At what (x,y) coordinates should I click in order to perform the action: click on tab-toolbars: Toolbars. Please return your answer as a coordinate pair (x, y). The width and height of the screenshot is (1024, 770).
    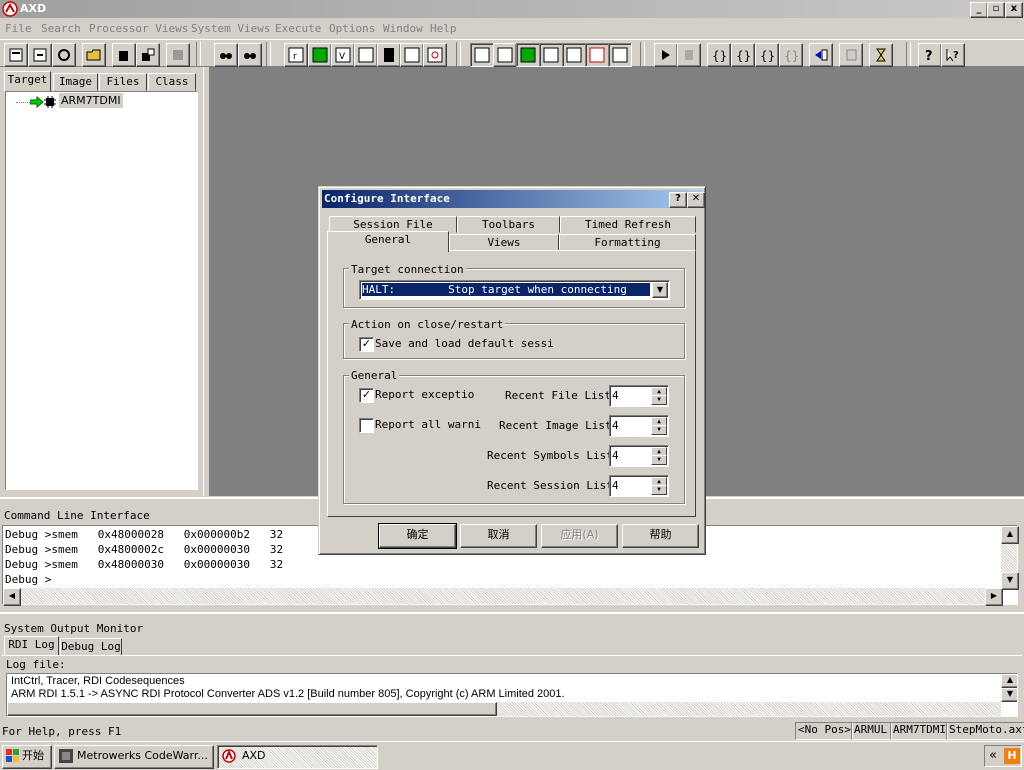
    Looking at the image, I should click on (508, 224).